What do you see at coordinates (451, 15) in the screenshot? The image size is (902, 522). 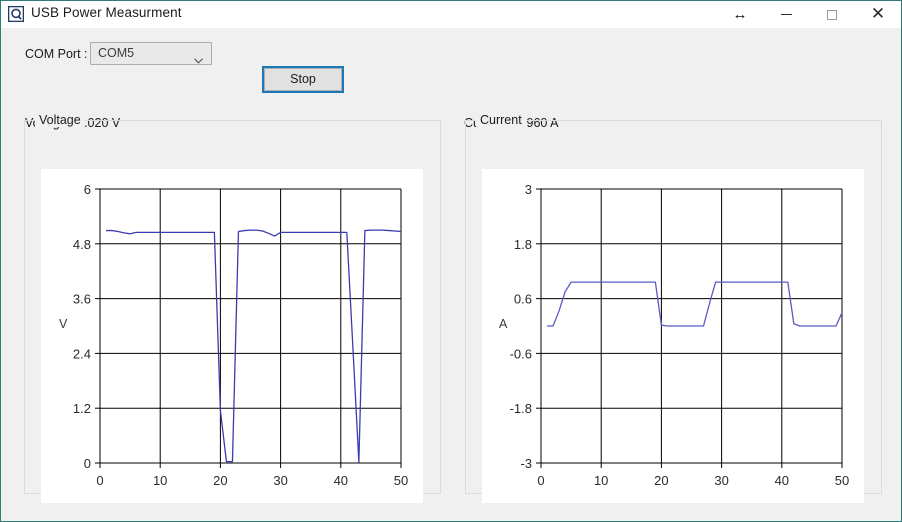 I see `title-bar: USB Power Measurment ↔ ✕` at bounding box center [451, 15].